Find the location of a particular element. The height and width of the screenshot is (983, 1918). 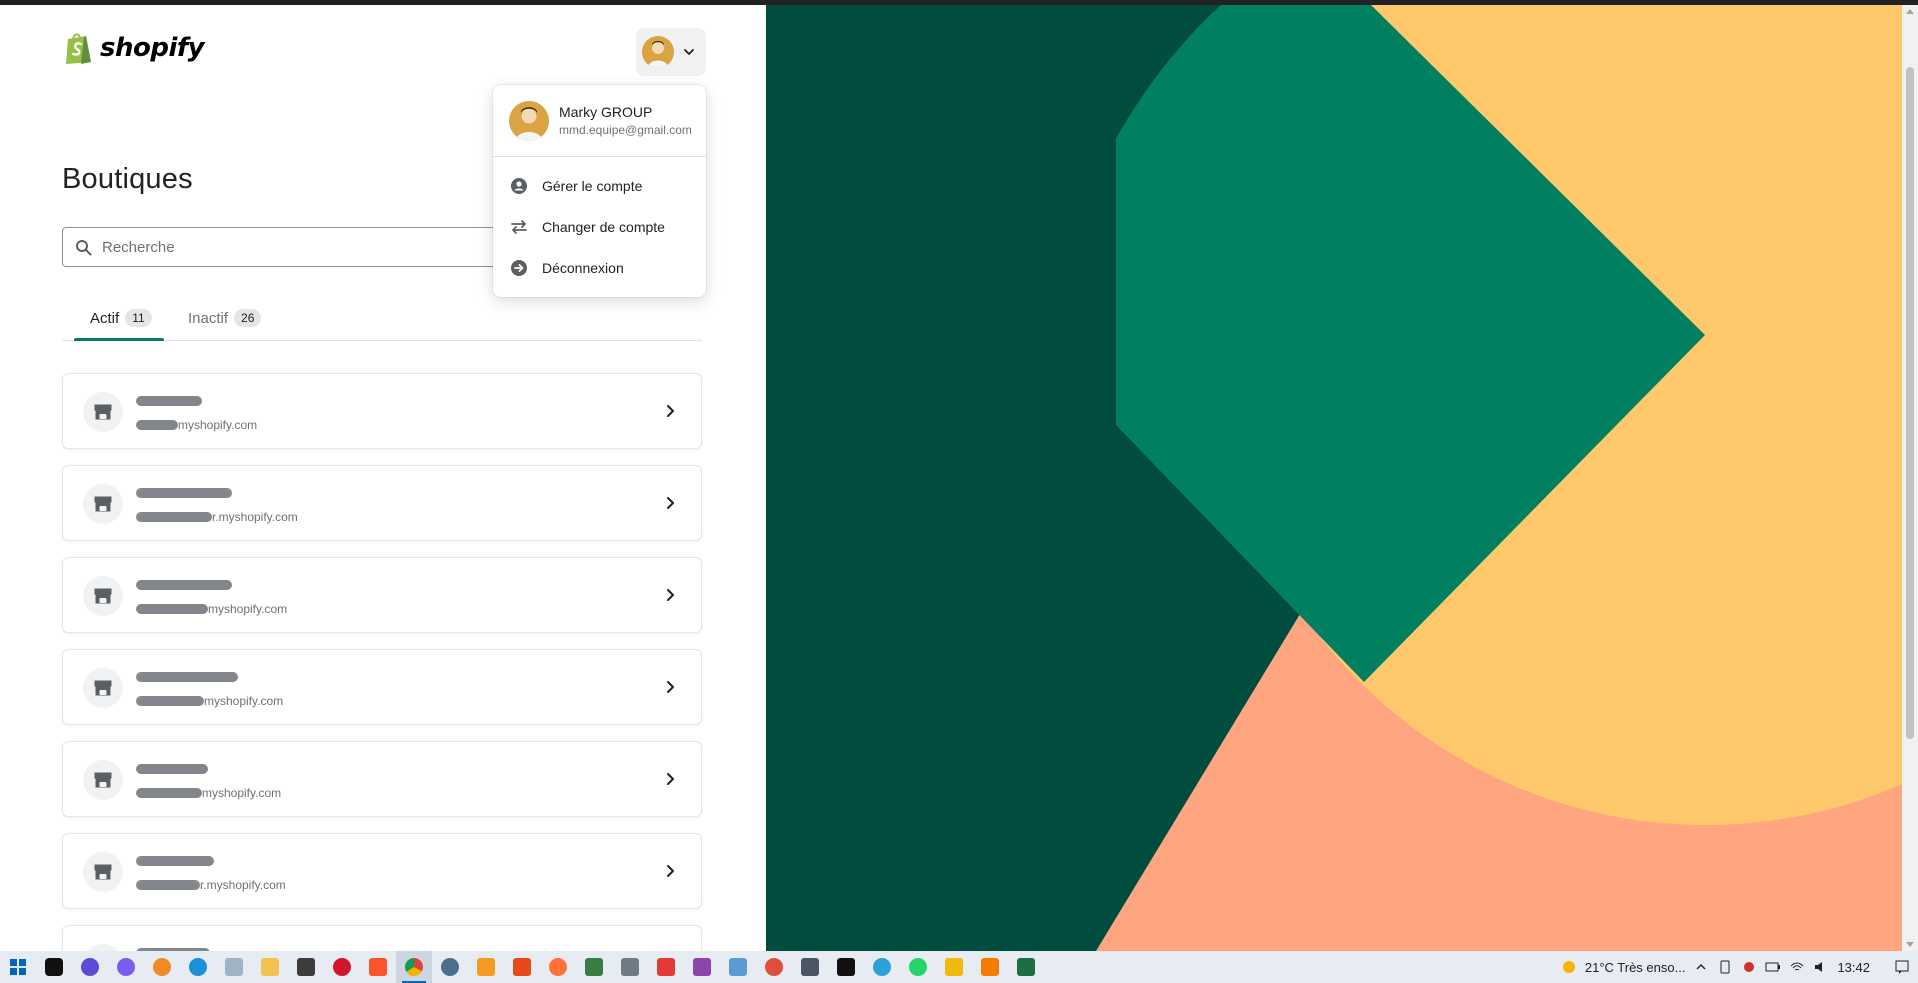

scroll-down-arrow-icon is located at coordinates (1910, 944).